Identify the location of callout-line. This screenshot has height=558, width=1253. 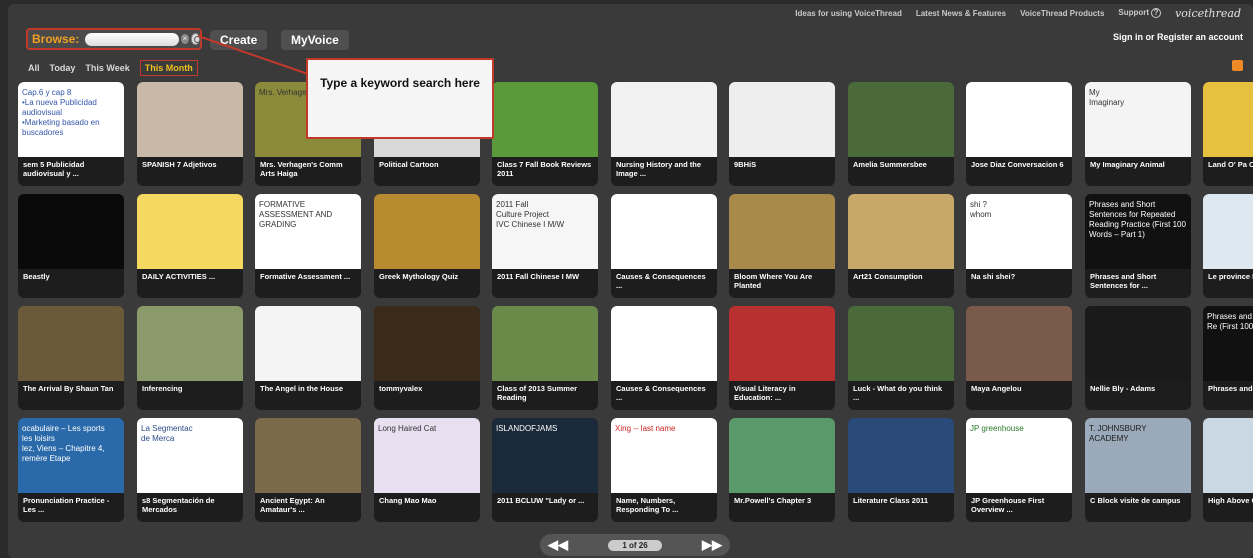
(253, 55).